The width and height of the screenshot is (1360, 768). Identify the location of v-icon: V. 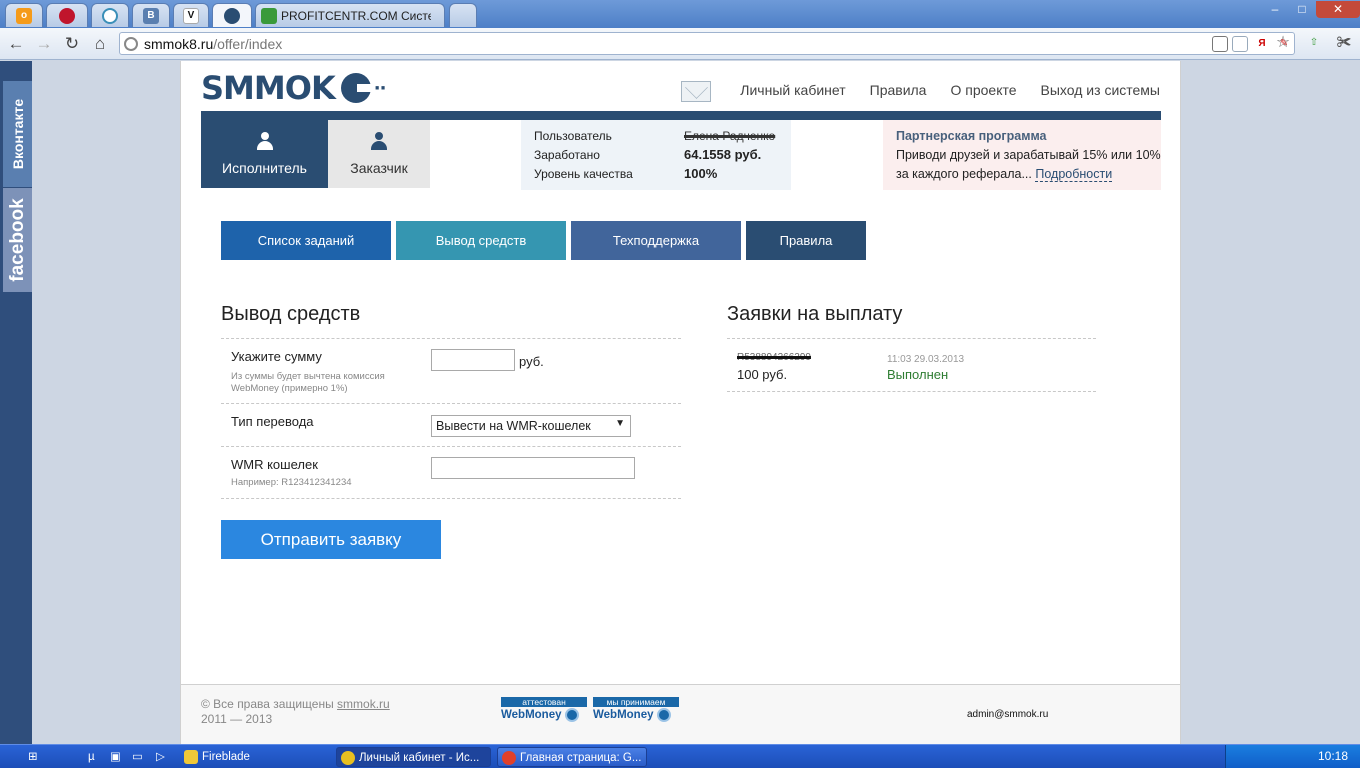
(191, 15).